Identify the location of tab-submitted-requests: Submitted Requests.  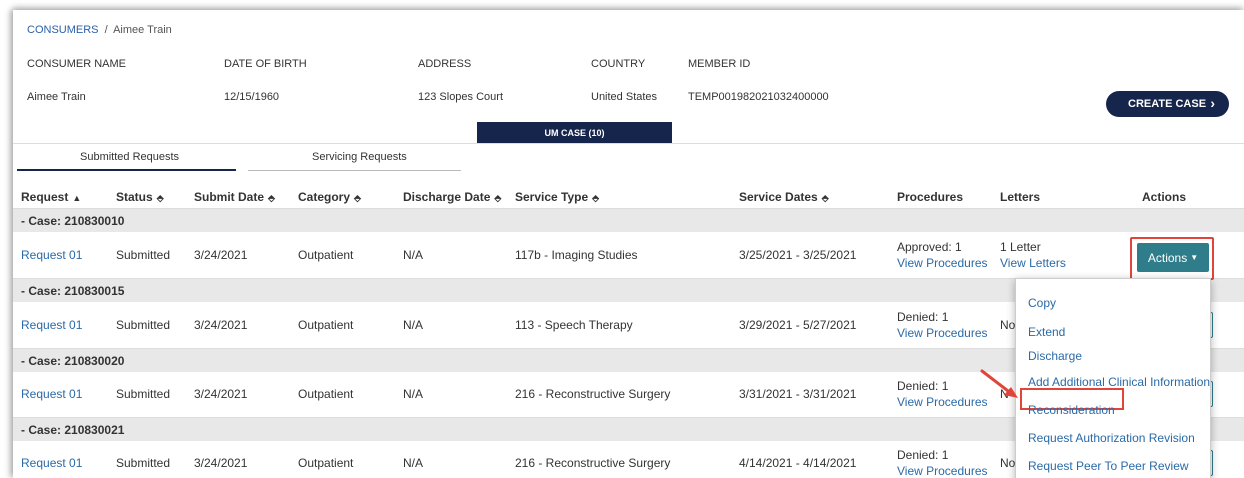
(129, 157).